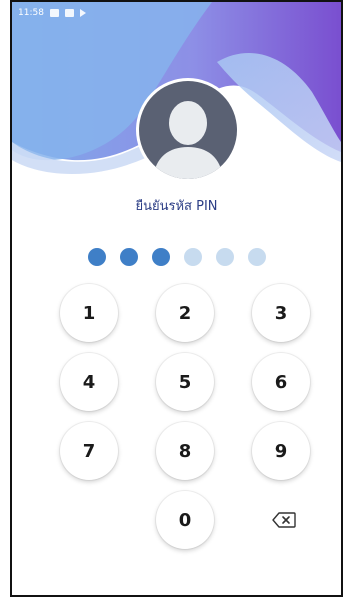 This screenshot has height=597, width=353. Describe the element at coordinates (185, 451) in the screenshot. I see `key-8: 8` at that location.